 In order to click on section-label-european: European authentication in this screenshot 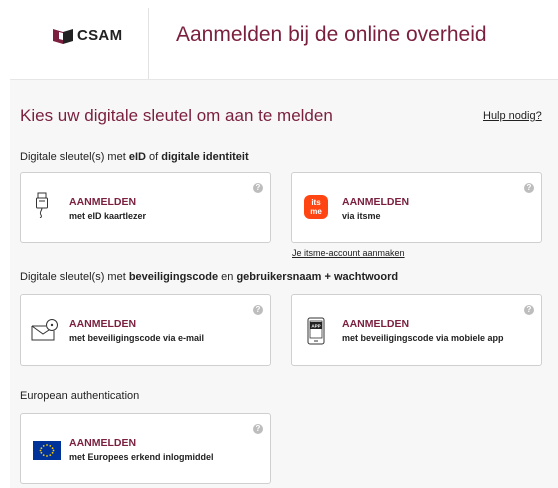, I will do `click(80, 396)`.